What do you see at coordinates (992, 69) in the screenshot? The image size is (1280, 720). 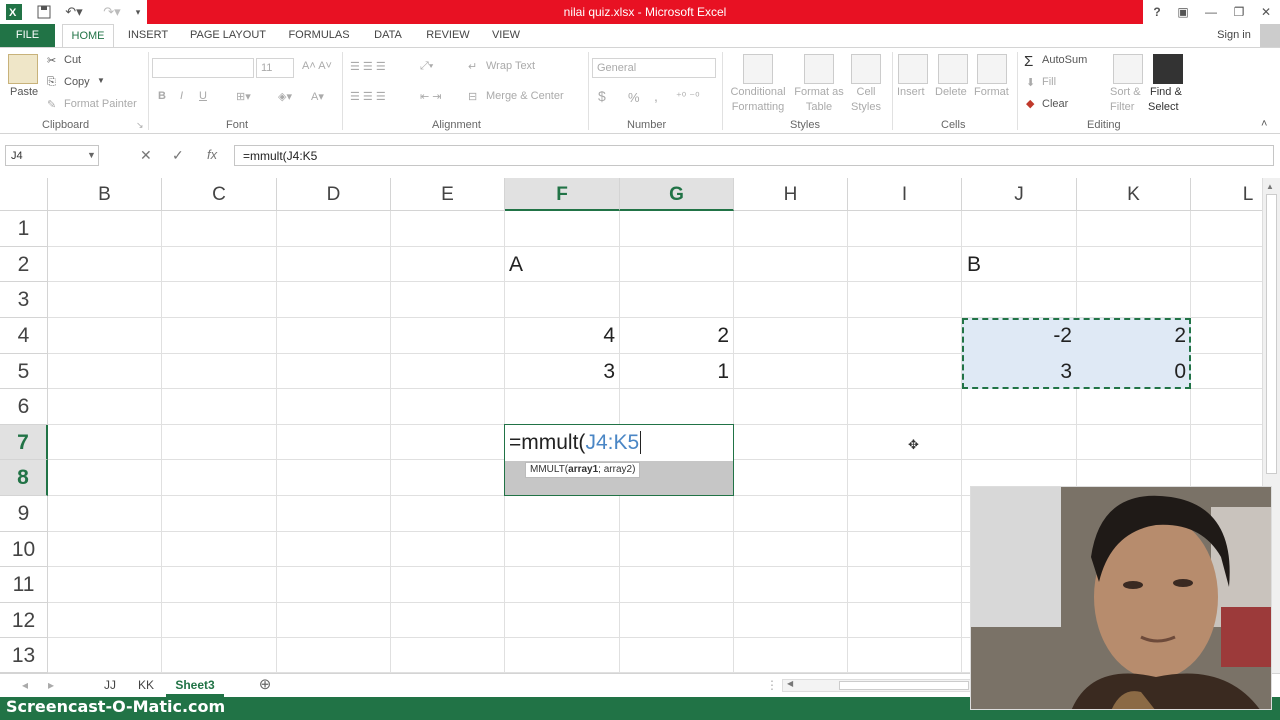 I see `format-cells-icon` at bounding box center [992, 69].